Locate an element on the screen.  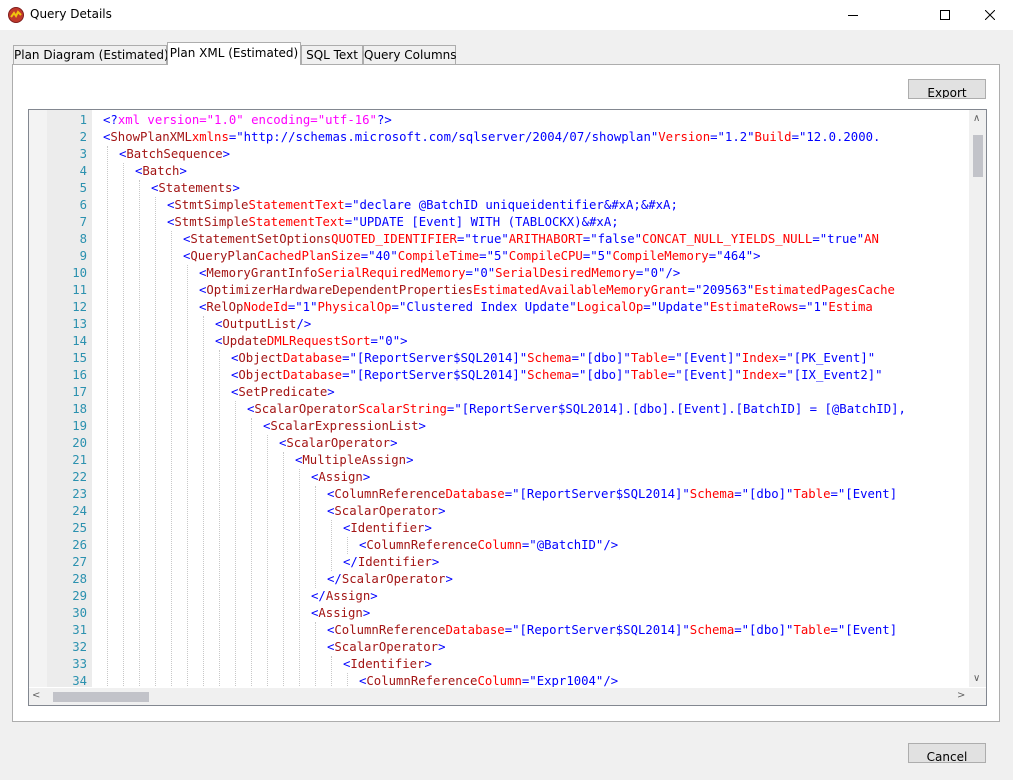
xml-token: OptimizerHardwareDependentProperties is located at coordinates (339, 290).